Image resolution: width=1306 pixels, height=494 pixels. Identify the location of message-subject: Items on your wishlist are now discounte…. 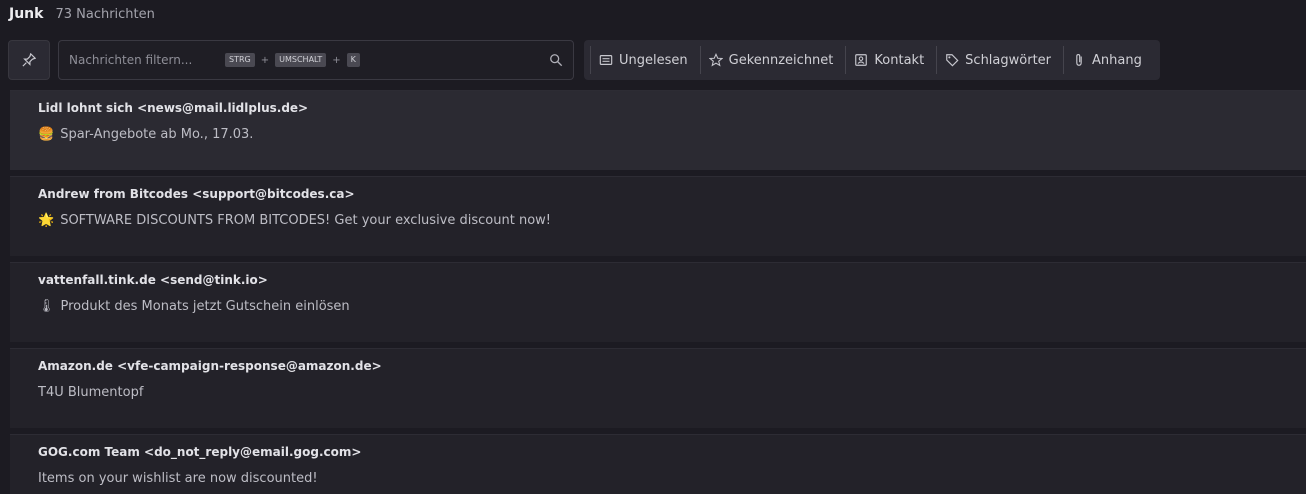
(178, 478).